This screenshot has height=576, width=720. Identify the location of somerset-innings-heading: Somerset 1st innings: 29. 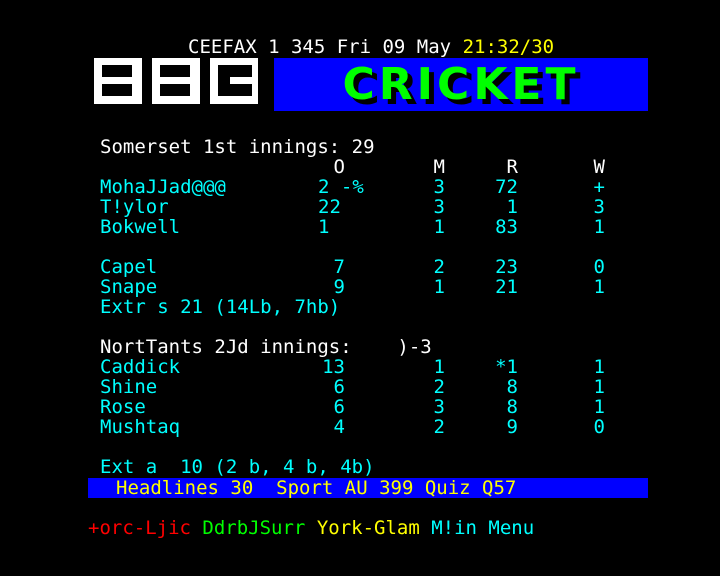
(237, 147).